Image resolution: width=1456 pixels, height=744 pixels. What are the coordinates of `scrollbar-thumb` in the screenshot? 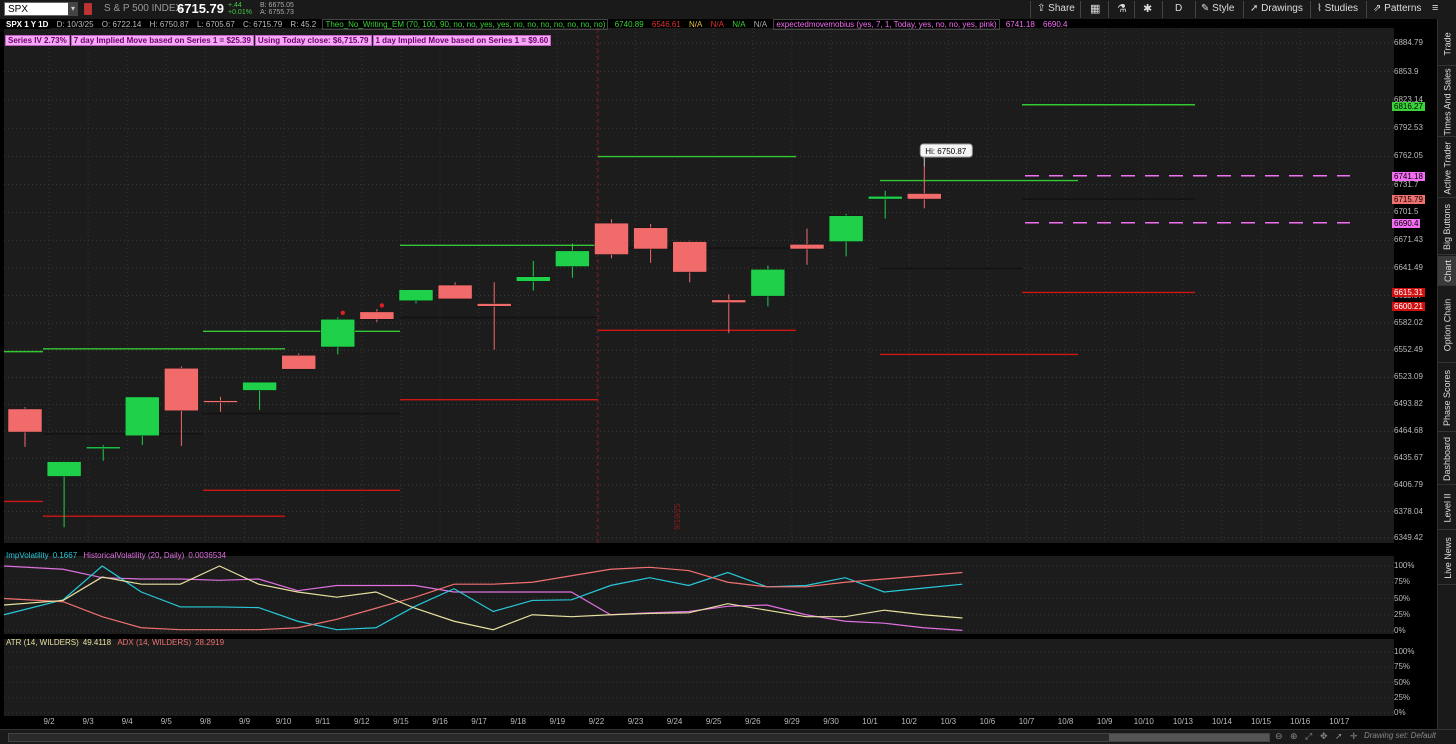 It's located at (1189, 737).